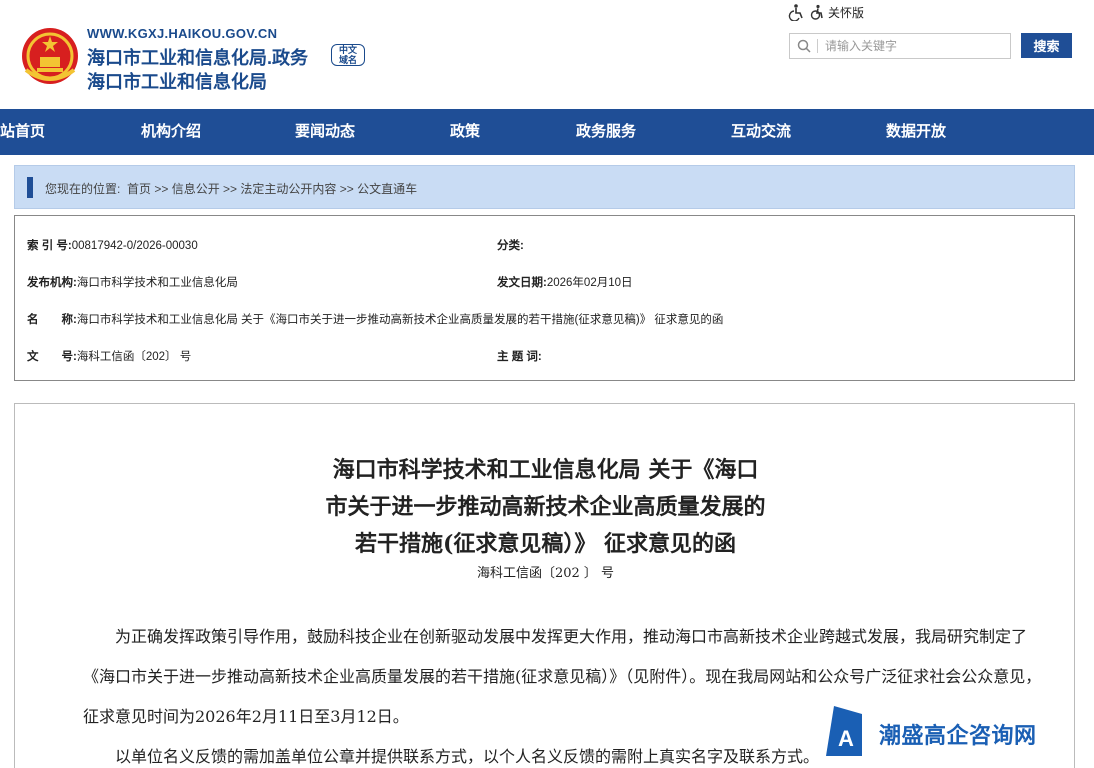 This screenshot has width=1094, height=768. I want to click on search-box, so click(900, 46).